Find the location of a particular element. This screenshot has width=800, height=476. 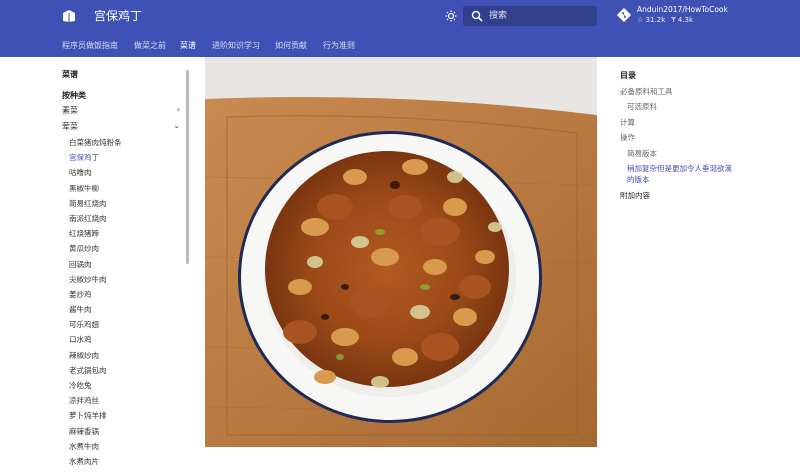

nav-item: 老式锅包肉 is located at coordinates (95, 370).